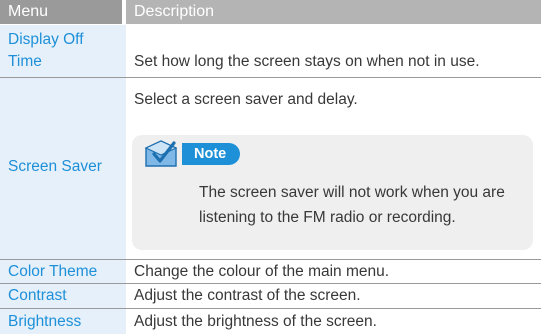 Image resolution: width=541 pixels, height=334 pixels. What do you see at coordinates (46, 50) in the screenshot?
I see `menu-display-off-time: Display Off Time` at bounding box center [46, 50].